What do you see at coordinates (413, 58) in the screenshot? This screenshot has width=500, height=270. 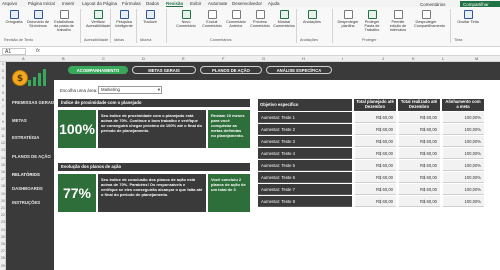 I see `column-header: K` at bounding box center [413, 58].